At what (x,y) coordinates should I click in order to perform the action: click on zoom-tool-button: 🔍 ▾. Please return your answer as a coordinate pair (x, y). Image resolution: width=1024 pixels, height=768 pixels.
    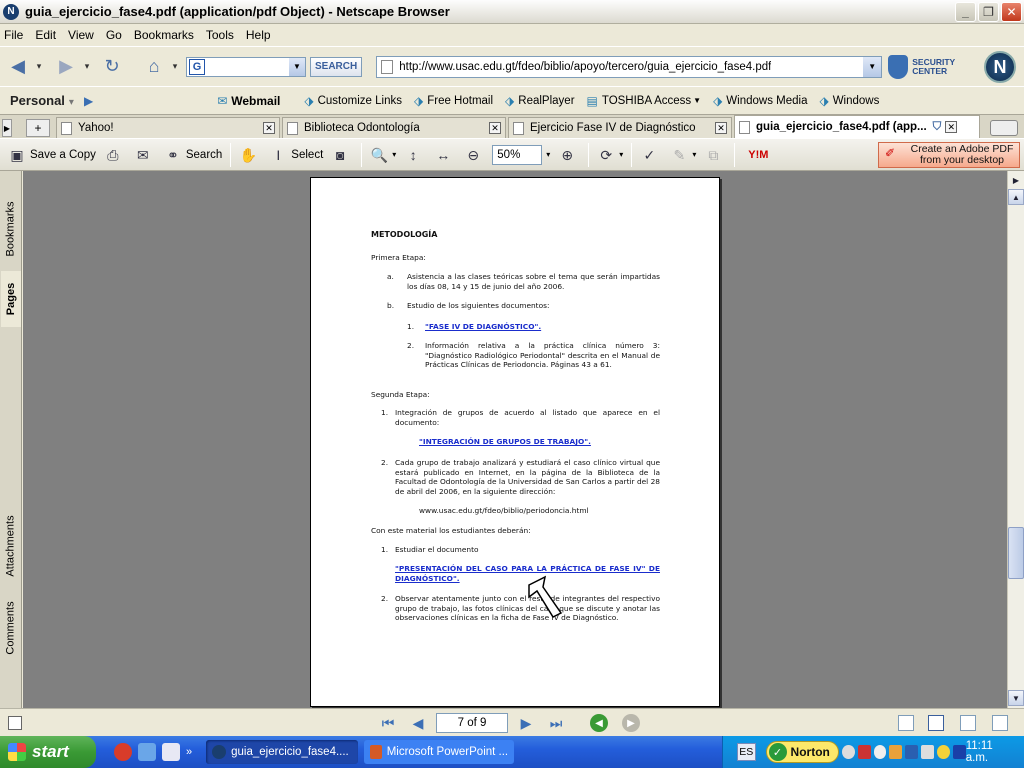
    Looking at the image, I should click on (383, 155).